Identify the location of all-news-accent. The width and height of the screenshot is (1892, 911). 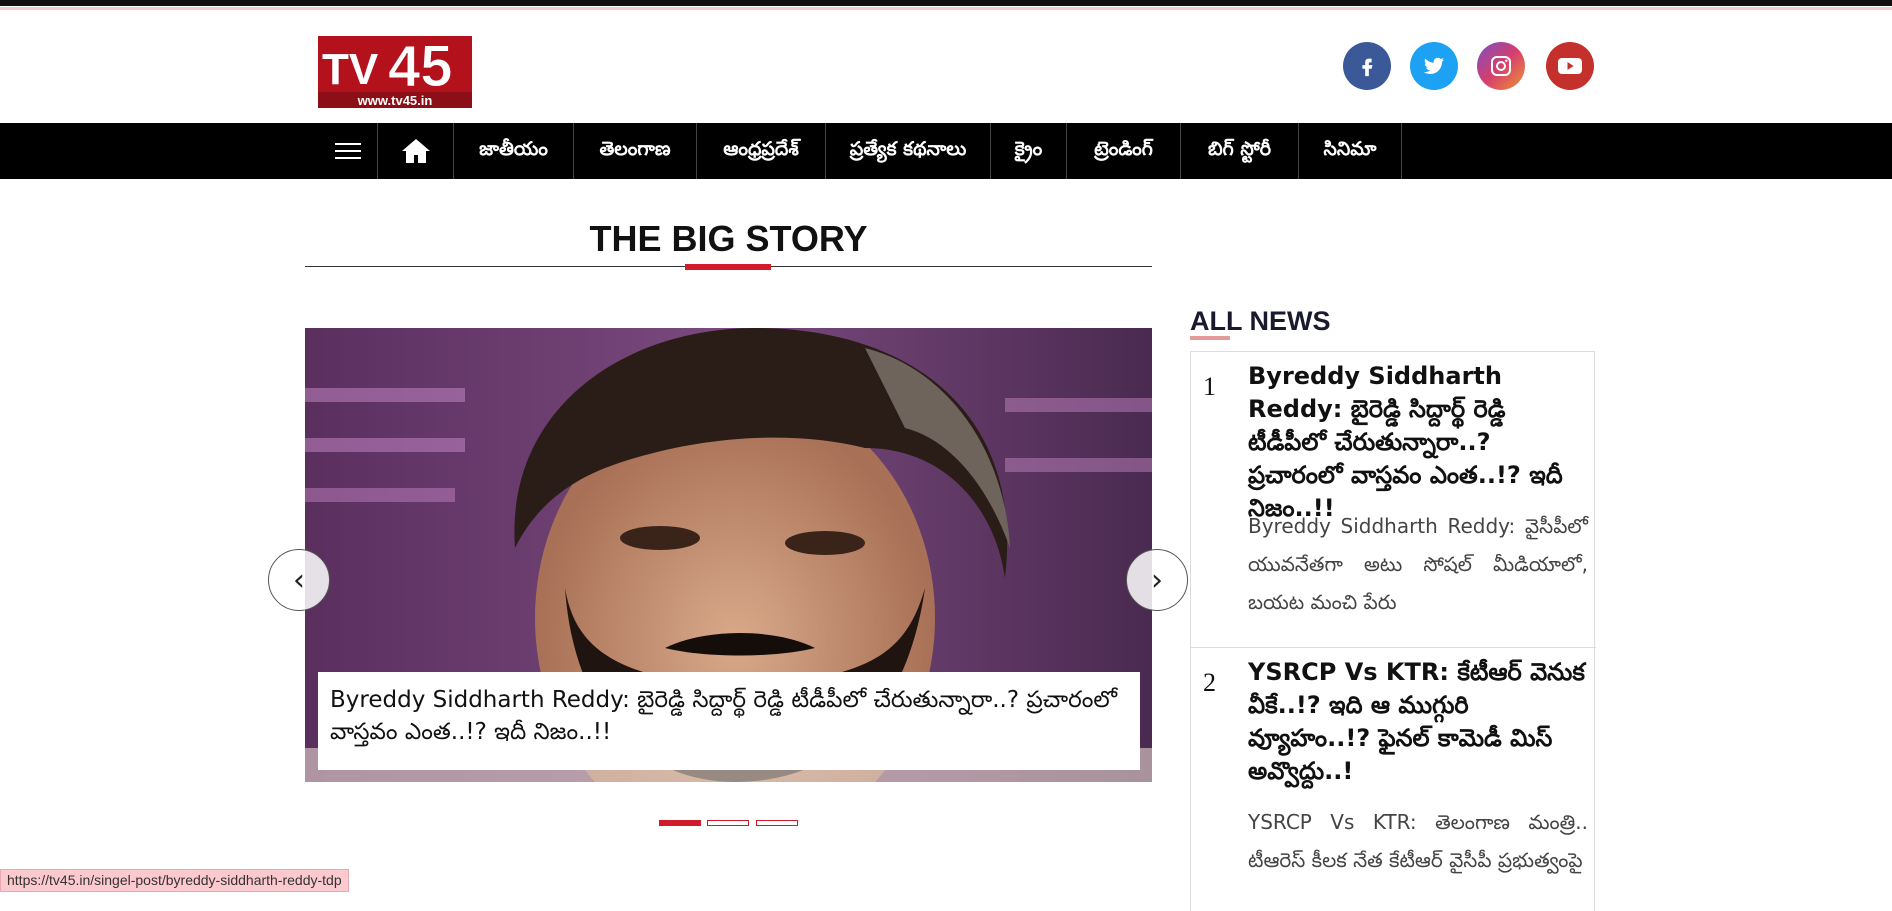
(1210, 338).